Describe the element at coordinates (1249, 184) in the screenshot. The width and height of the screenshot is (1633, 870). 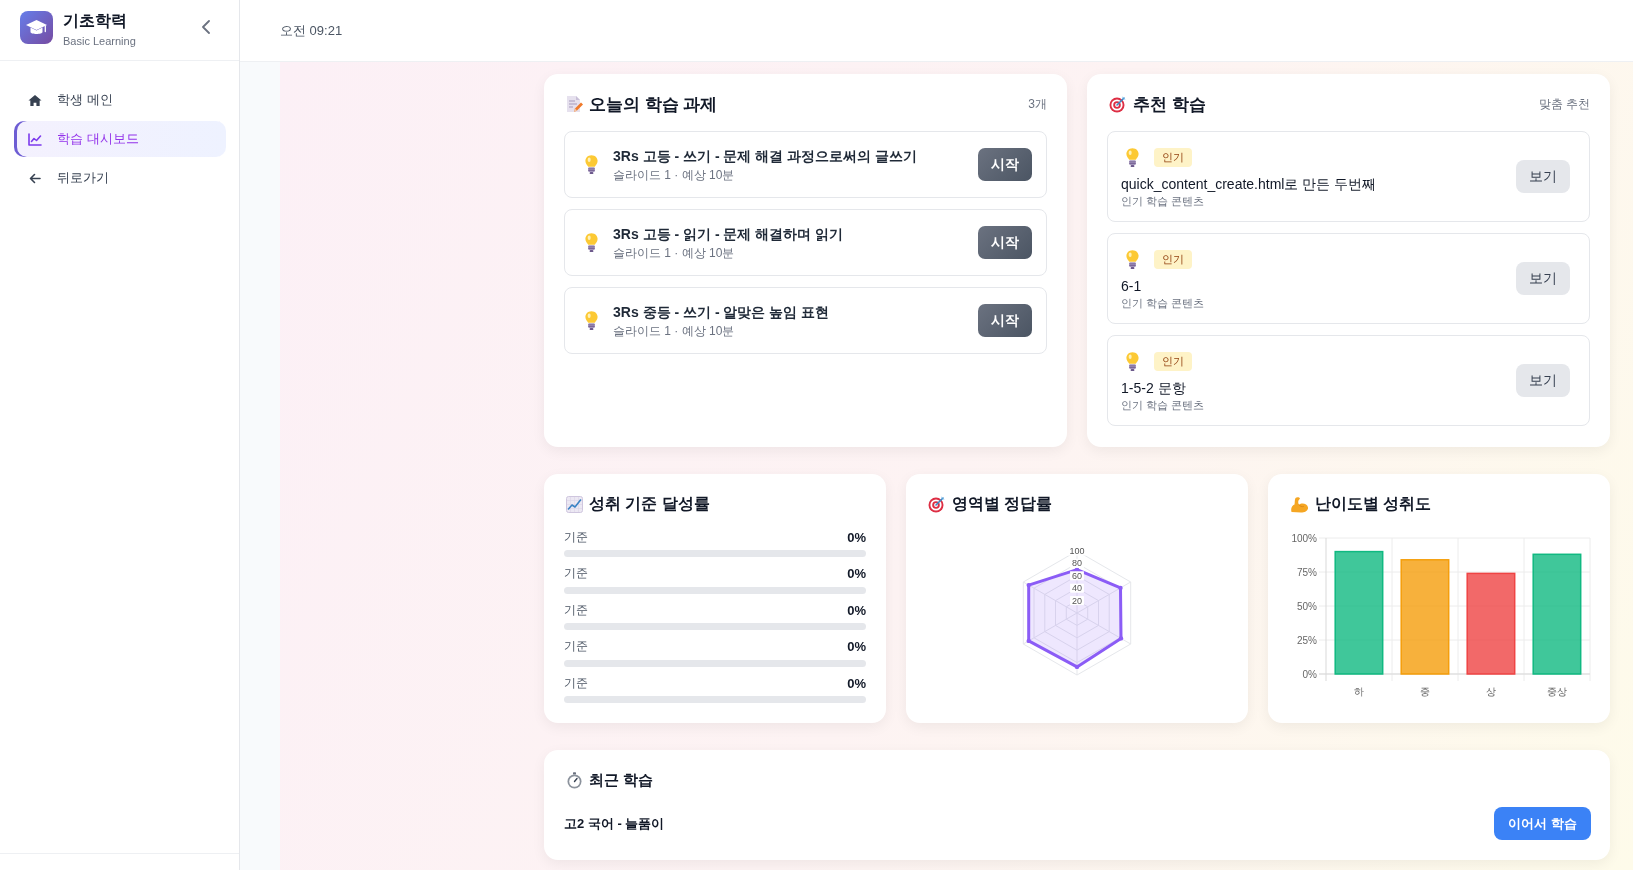
I see `content-title: quick_content_create.html로 만든 두번째` at that location.